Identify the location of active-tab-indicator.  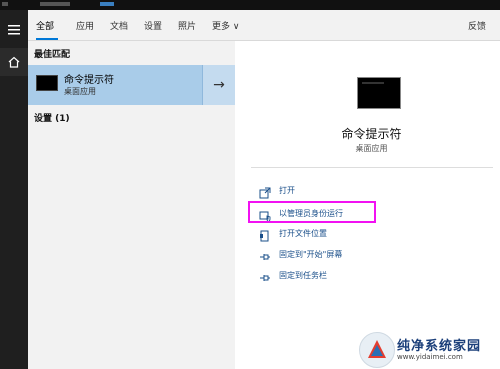
(47, 39).